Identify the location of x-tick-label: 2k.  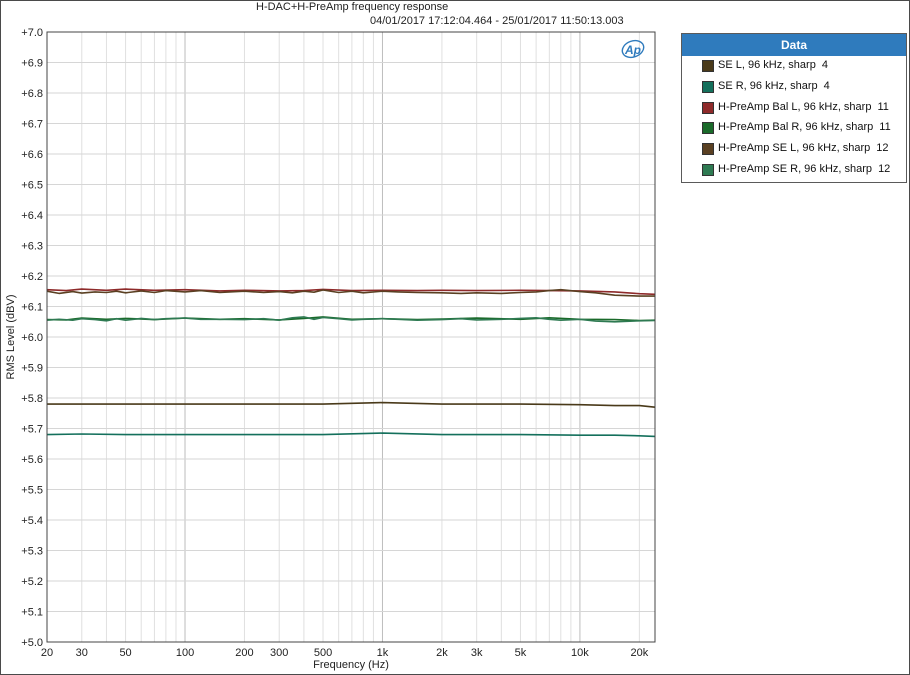
(442, 653).